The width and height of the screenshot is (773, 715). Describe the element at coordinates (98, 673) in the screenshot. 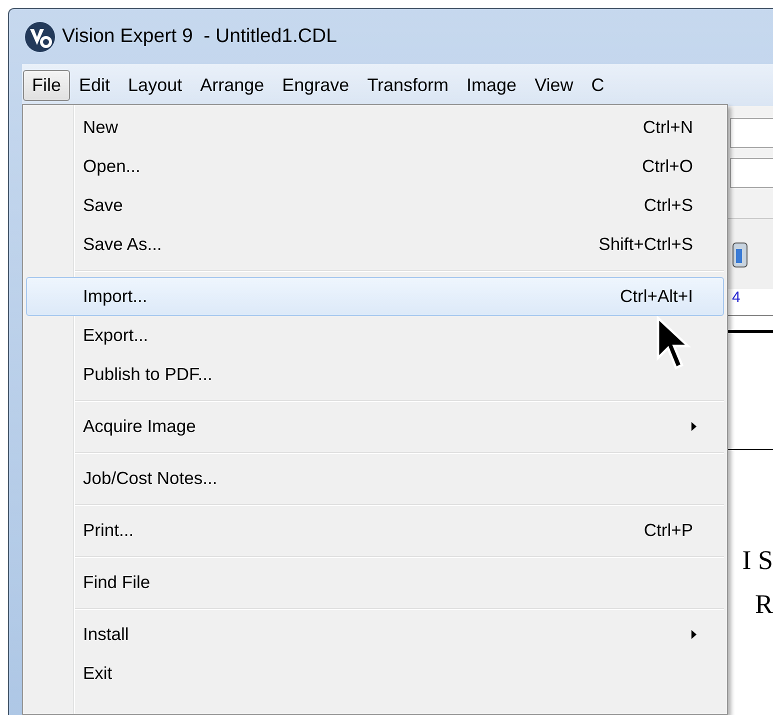

I see `menu-item-label: Exit` at that location.